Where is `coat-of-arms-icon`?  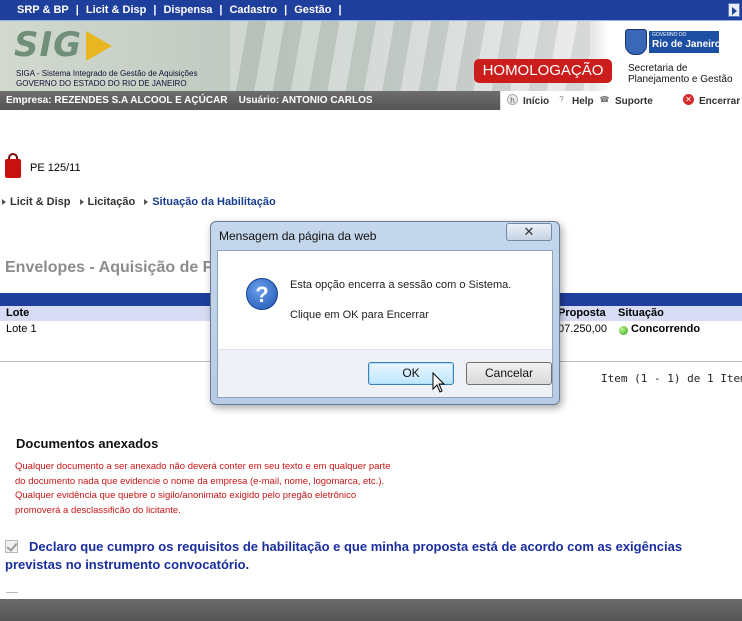 coat-of-arms-icon is located at coordinates (636, 42).